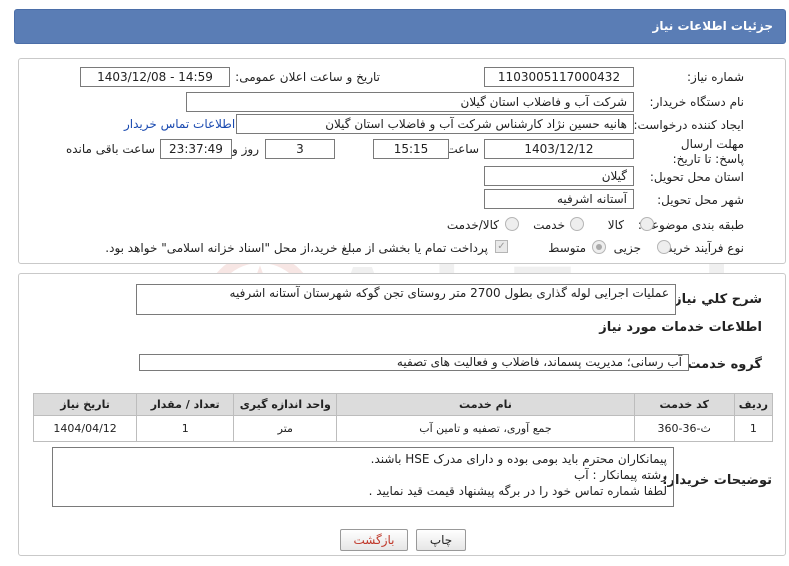 This screenshot has height=566, width=789. Describe the element at coordinates (701, 248) in the screenshot. I see `process-label: نوع فرآیند خرید :` at that location.